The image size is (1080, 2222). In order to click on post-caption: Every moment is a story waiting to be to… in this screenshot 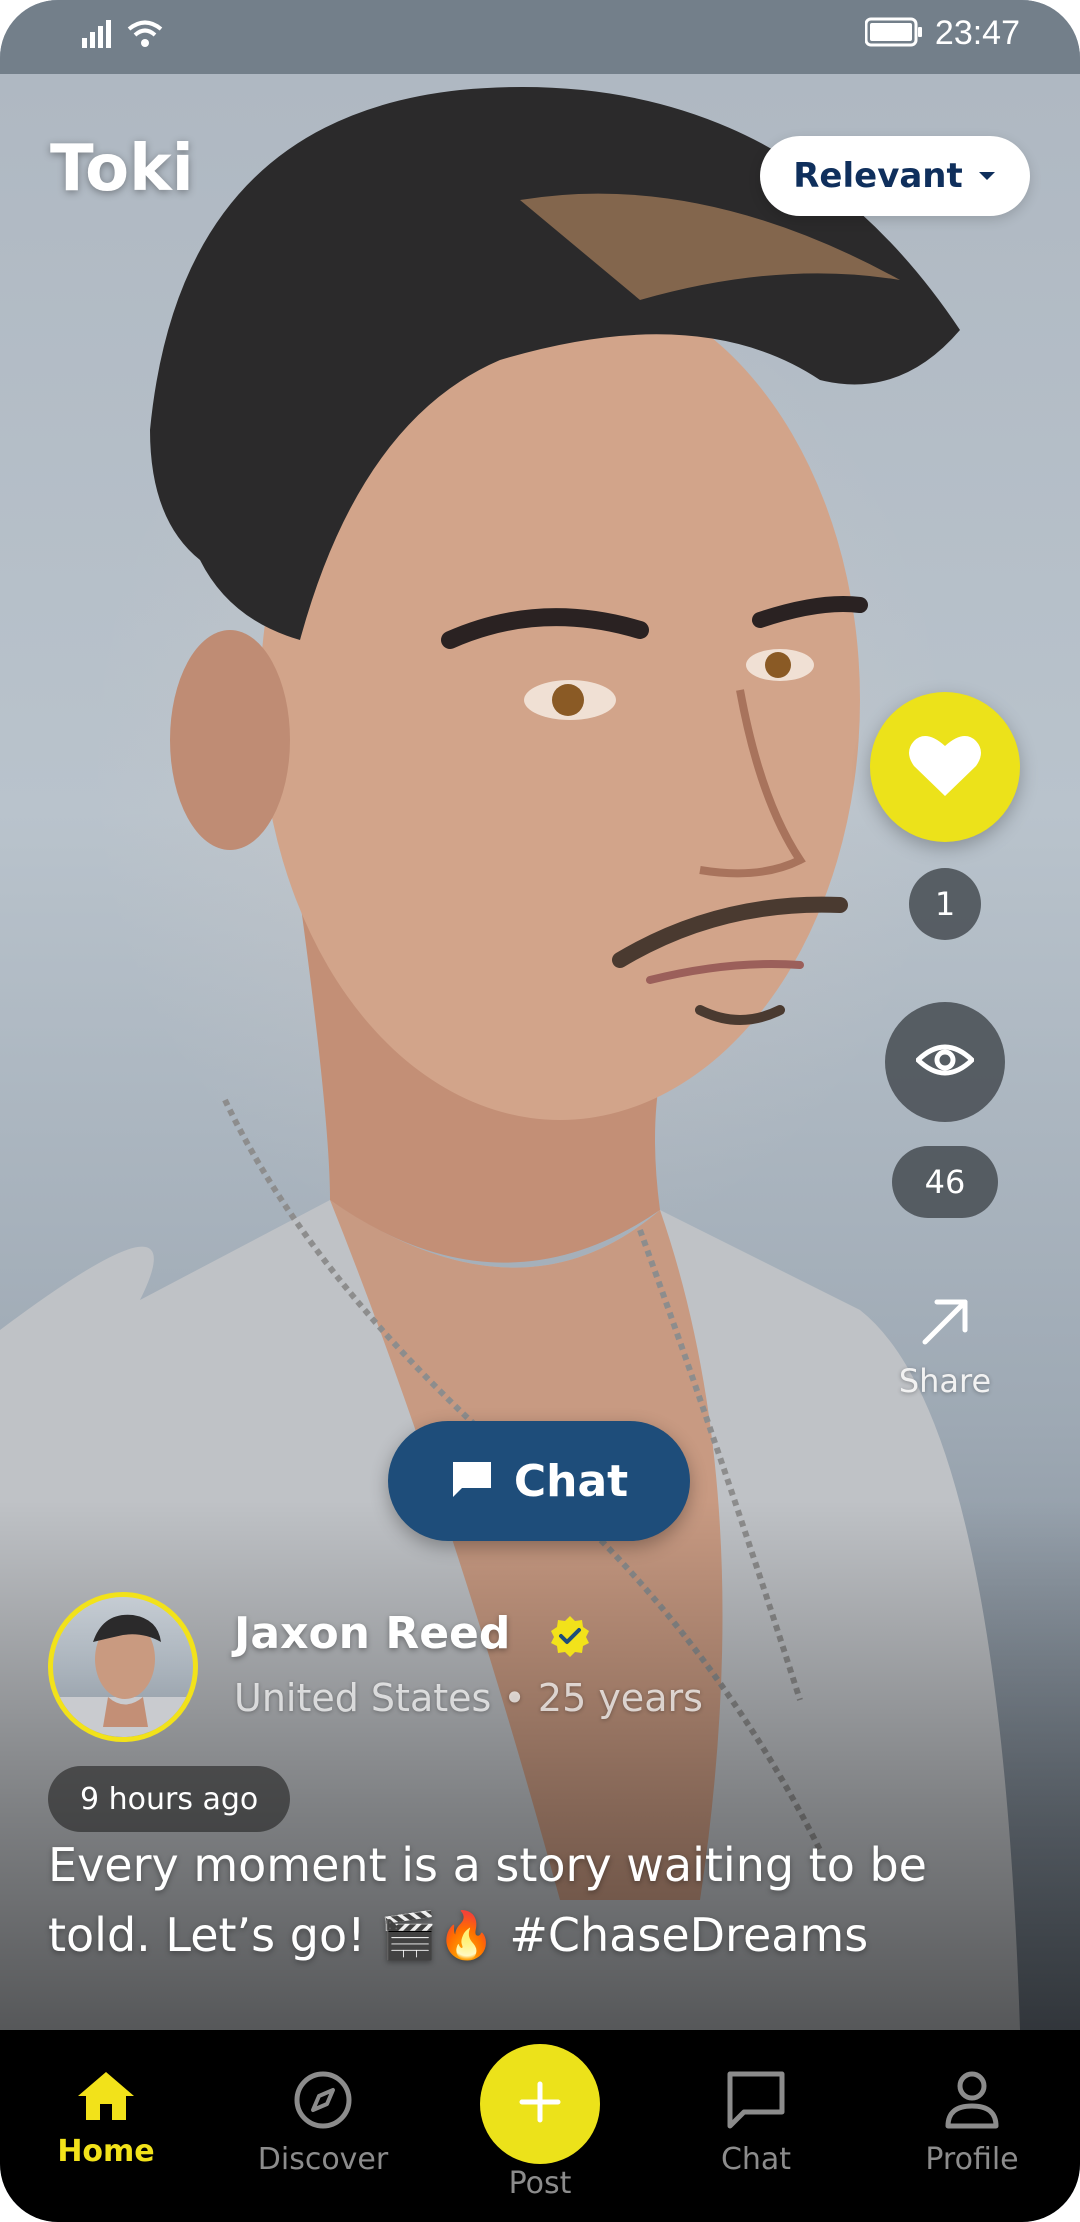, I will do `click(487, 1900)`.